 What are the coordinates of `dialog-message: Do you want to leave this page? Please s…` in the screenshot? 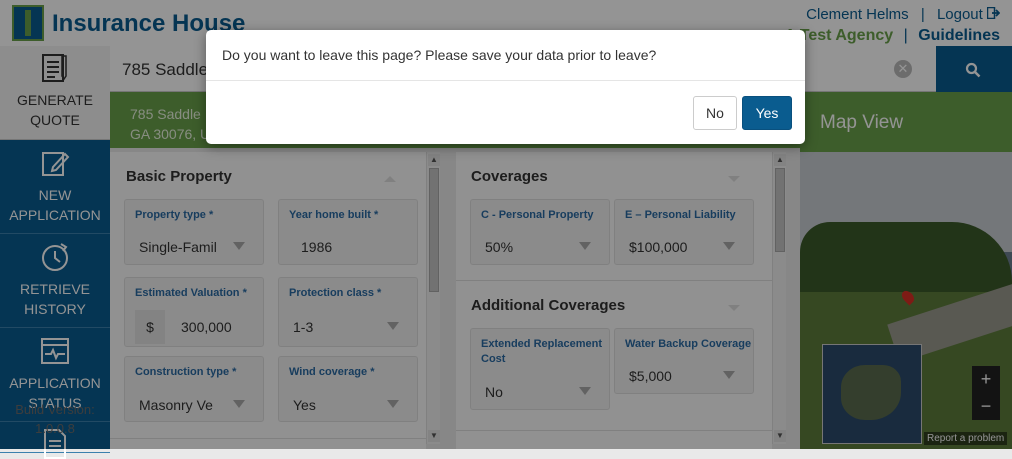 It's located at (439, 55).